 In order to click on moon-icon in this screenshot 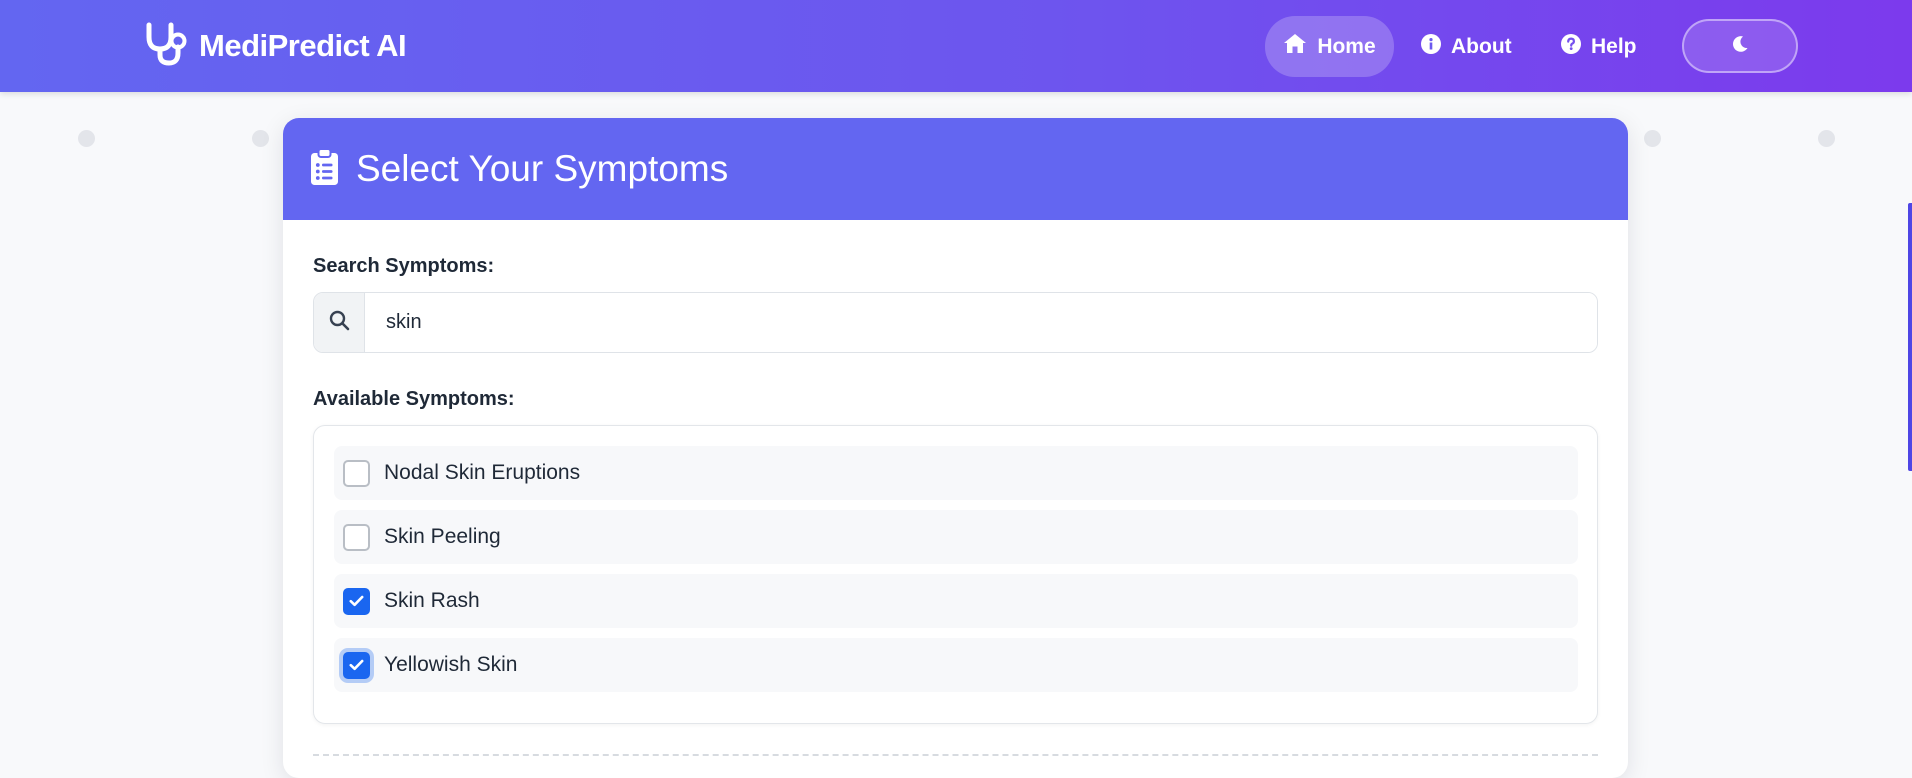, I will do `click(1740, 46)`.